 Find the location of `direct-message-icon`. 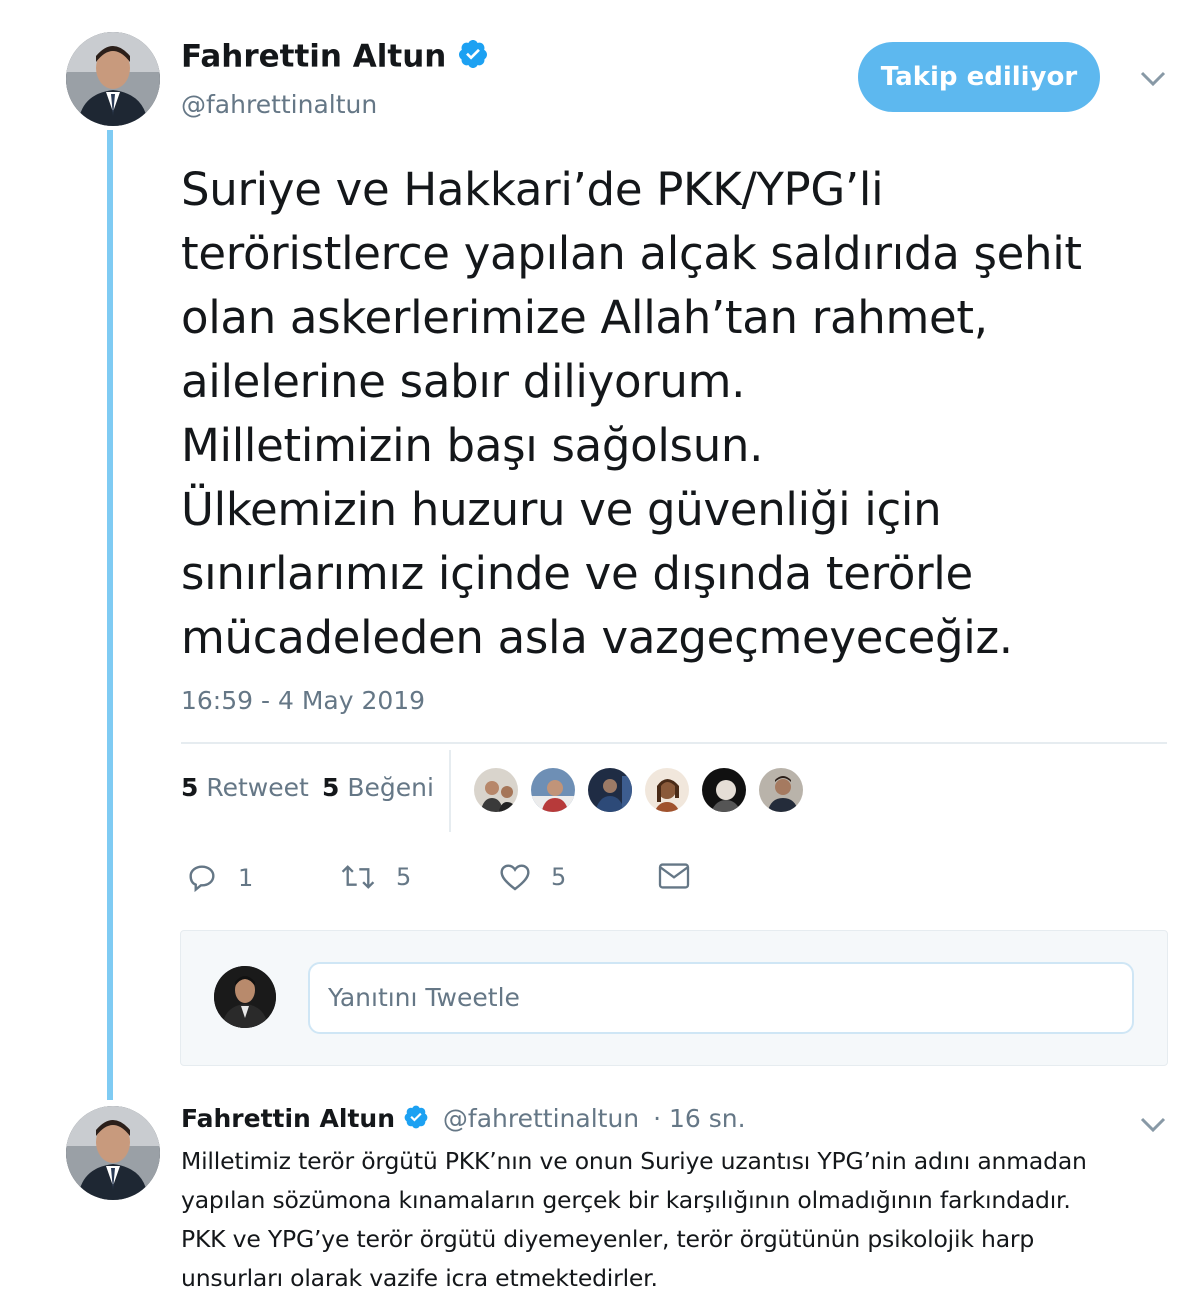

direct-message-icon is located at coordinates (674, 876).